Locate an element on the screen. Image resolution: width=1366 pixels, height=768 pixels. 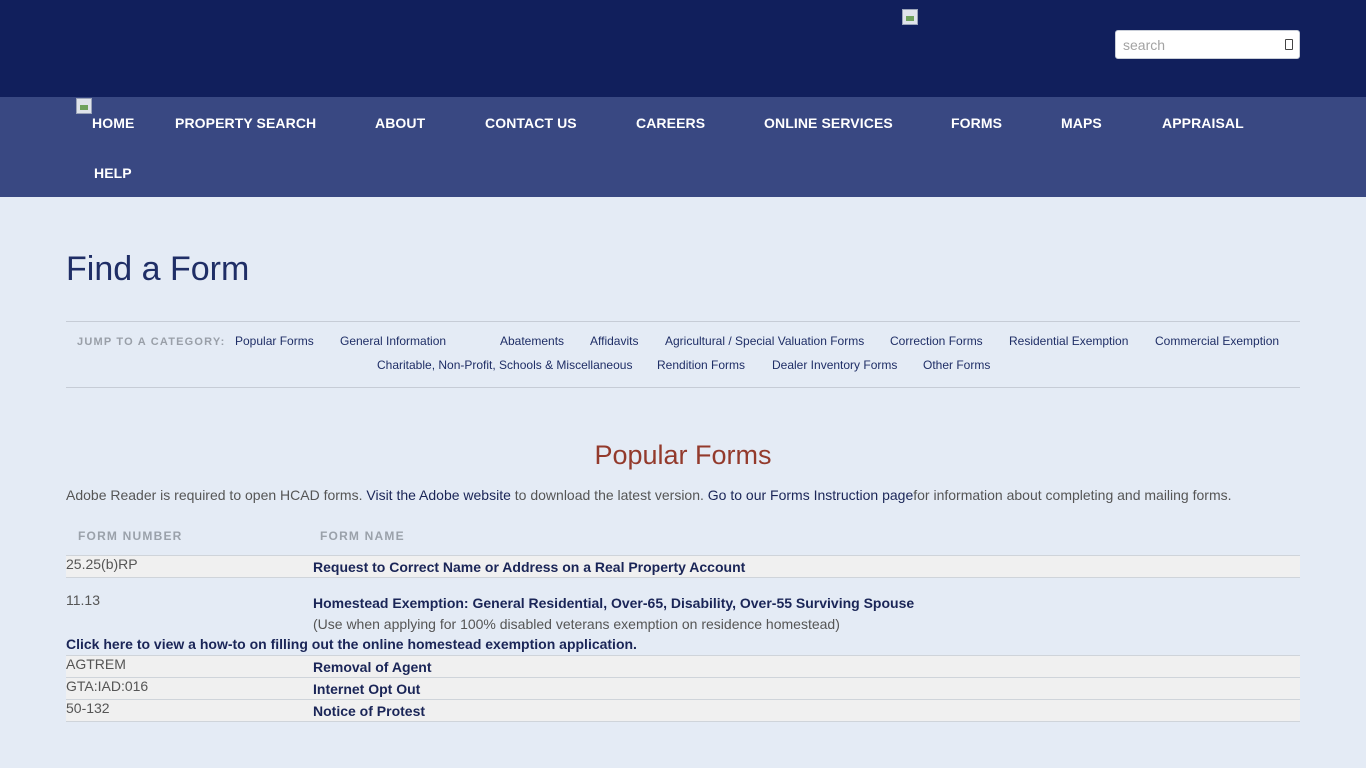
form-name-link: Internet Opt Out is located at coordinates (366, 689).